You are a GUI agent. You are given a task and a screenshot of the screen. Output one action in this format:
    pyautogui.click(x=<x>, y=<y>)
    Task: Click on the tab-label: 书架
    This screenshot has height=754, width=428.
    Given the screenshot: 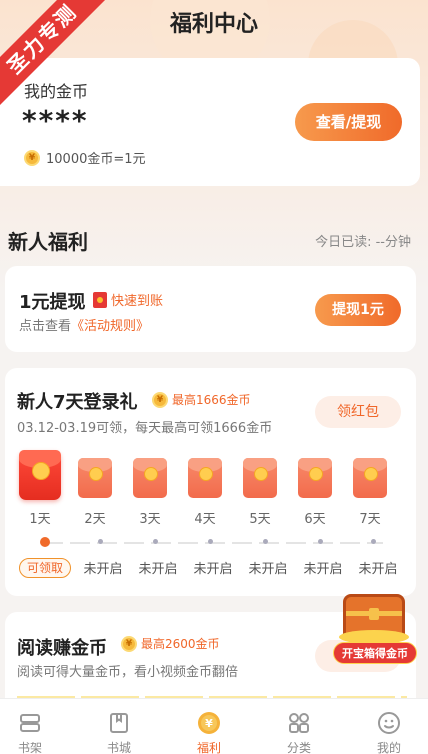 What is the action you would take?
    pyautogui.click(x=29, y=747)
    